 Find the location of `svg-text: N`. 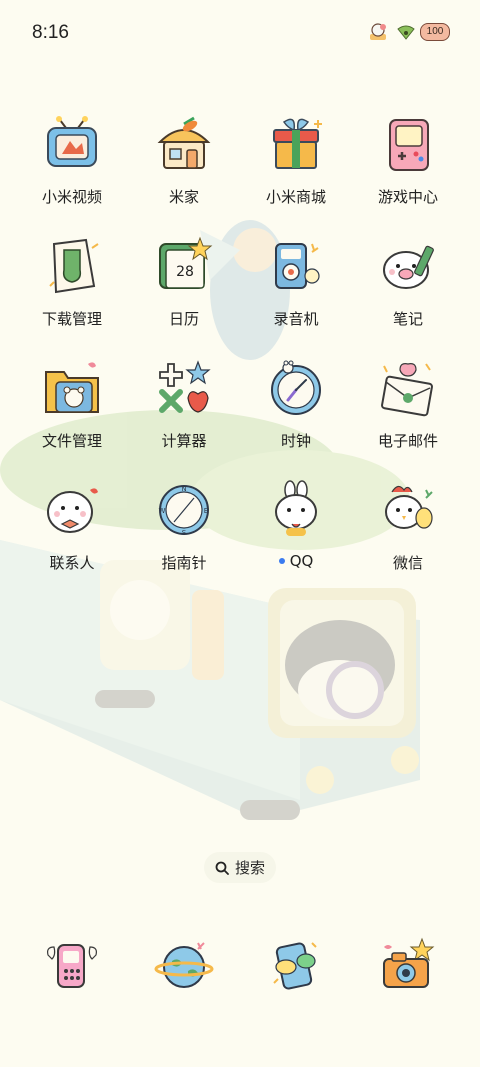

svg-text: N is located at coordinates (183, 489).